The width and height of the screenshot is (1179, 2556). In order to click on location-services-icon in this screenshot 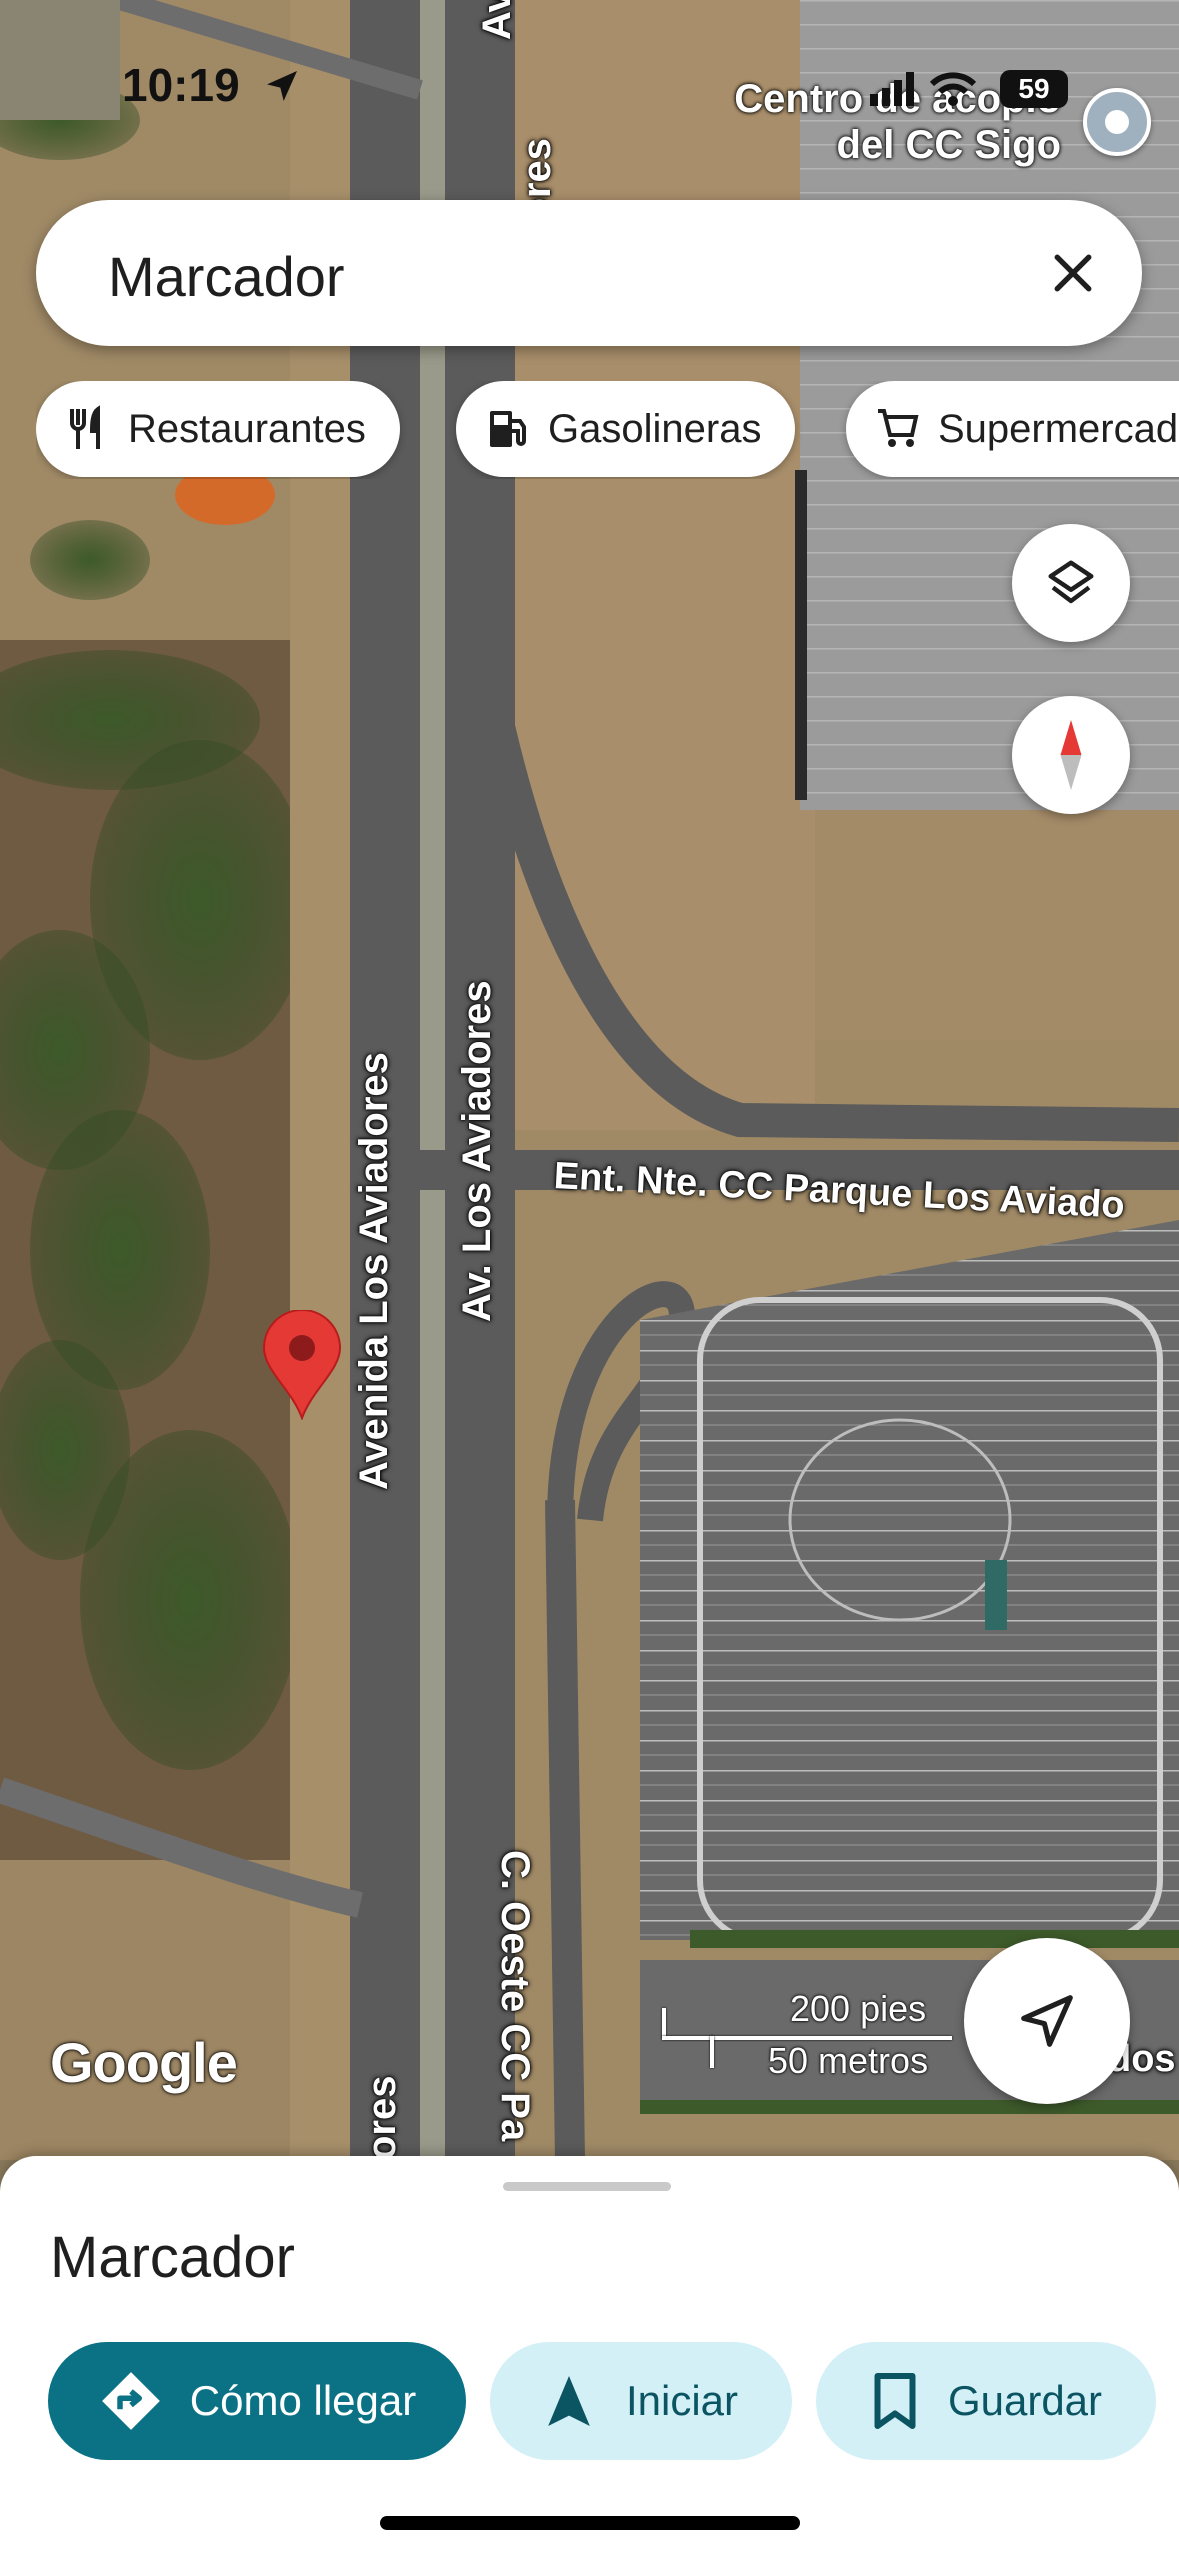, I will do `click(282, 86)`.